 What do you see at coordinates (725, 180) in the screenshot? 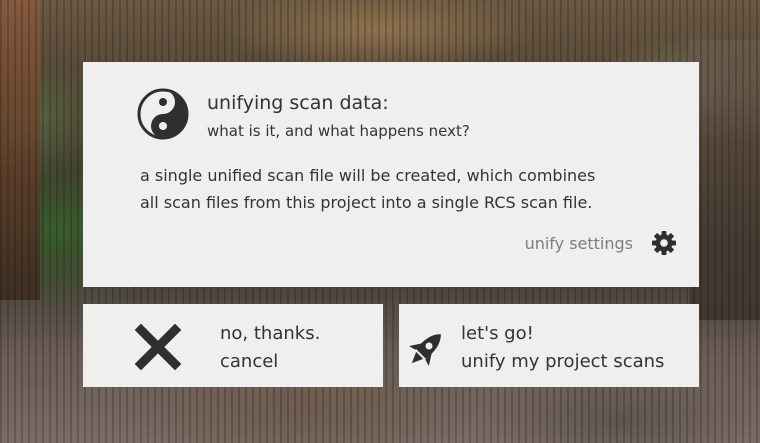
I see `background-wall-right` at bounding box center [725, 180].